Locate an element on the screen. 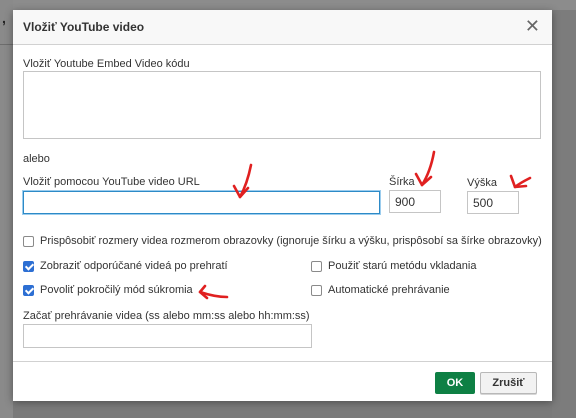  old-embed-checkbox-box is located at coordinates (316, 266).